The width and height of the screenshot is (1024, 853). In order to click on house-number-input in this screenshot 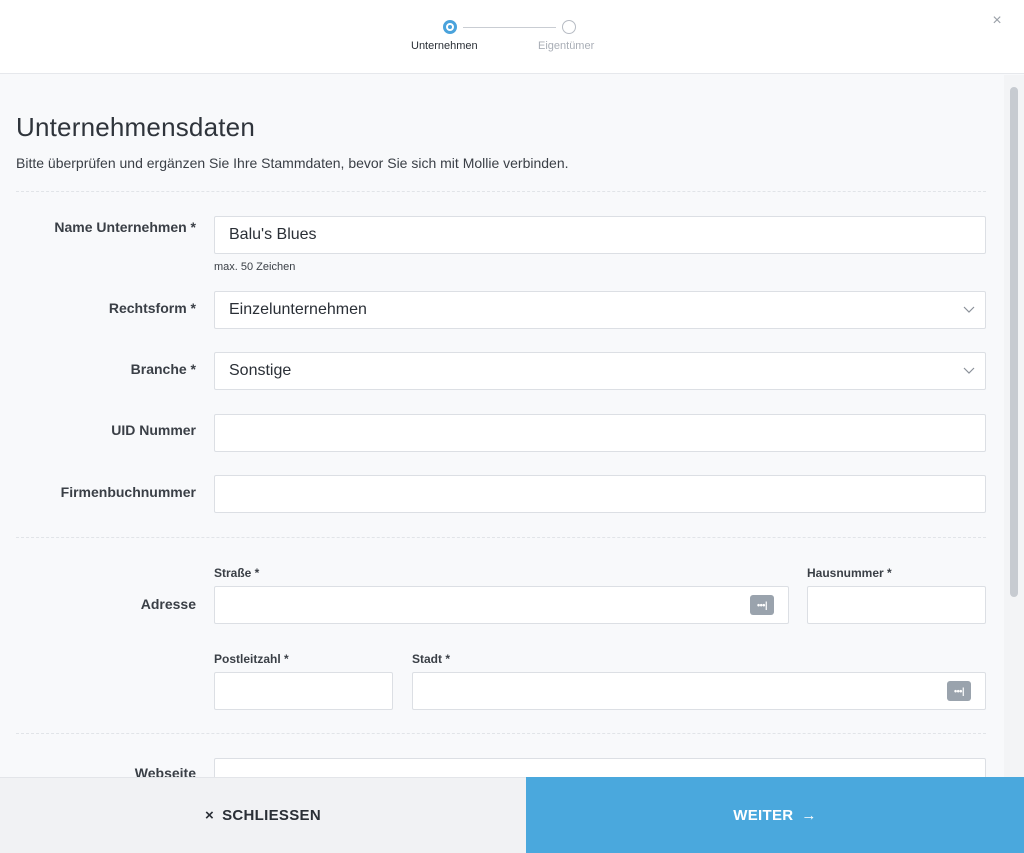, I will do `click(896, 605)`.